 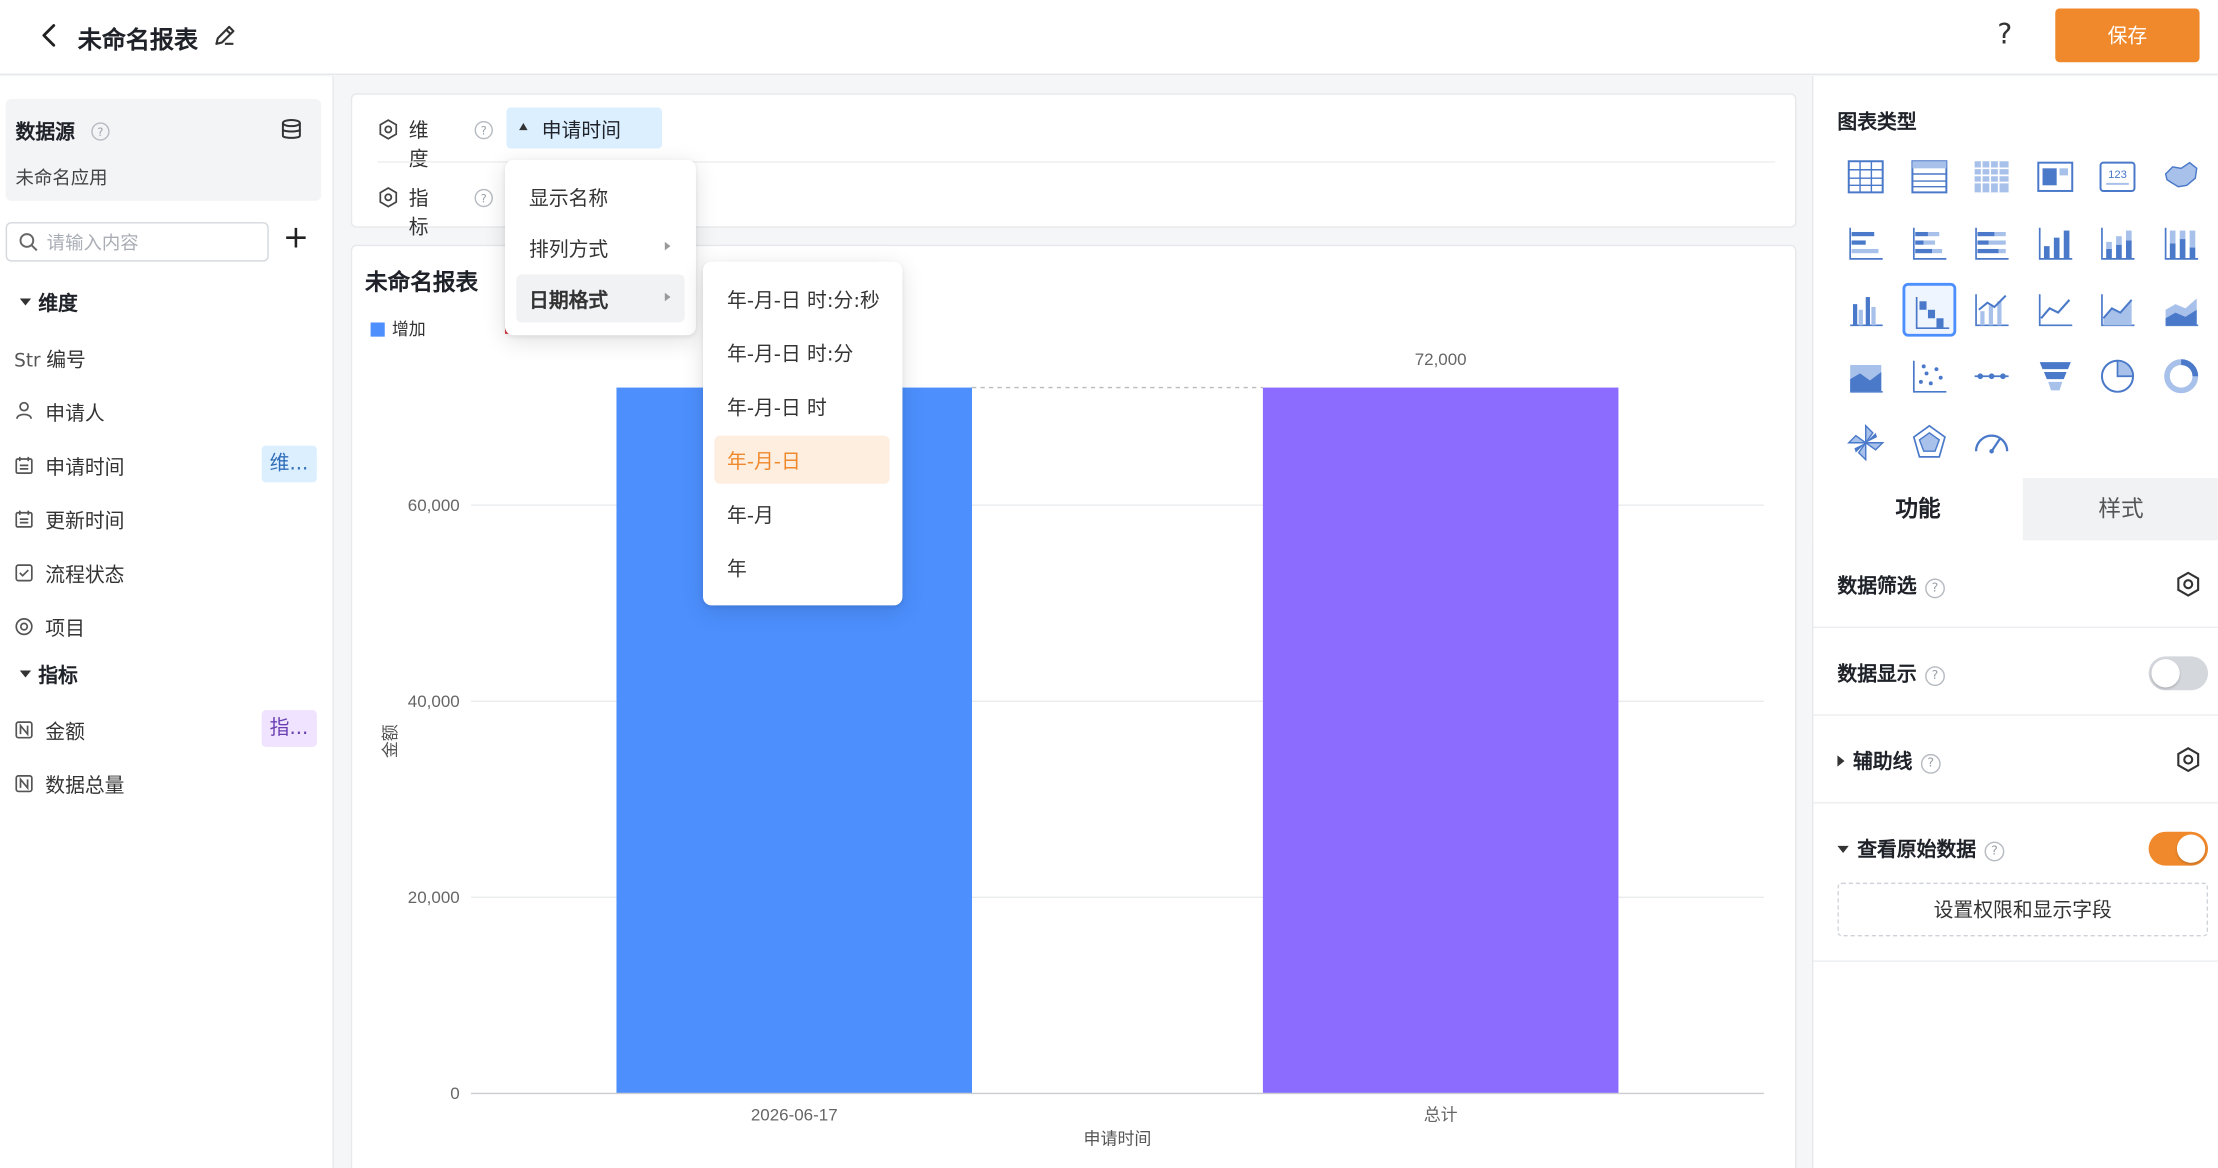 I want to click on save-button: 保存, so click(x=2127, y=35).